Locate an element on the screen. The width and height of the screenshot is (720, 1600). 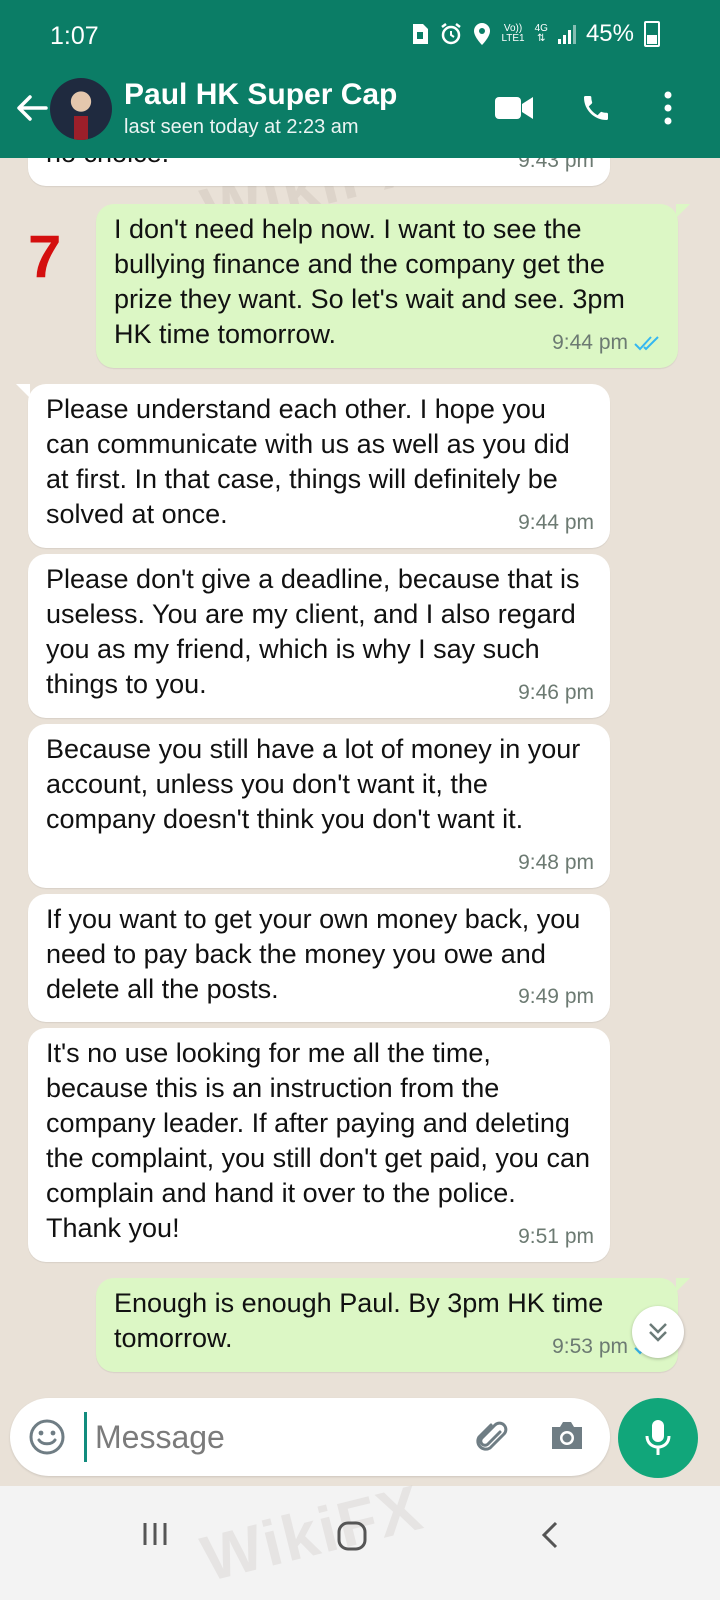
message-time: 9:49 pm is located at coordinates (556, 996).